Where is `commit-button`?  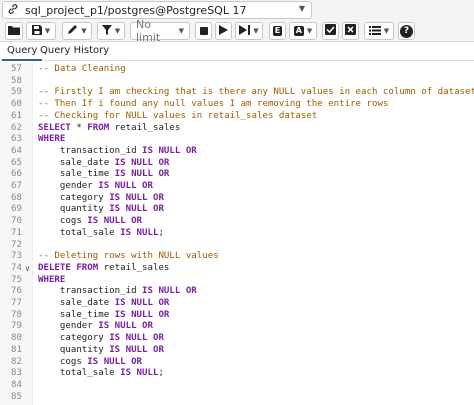
commit-button is located at coordinates (330, 31).